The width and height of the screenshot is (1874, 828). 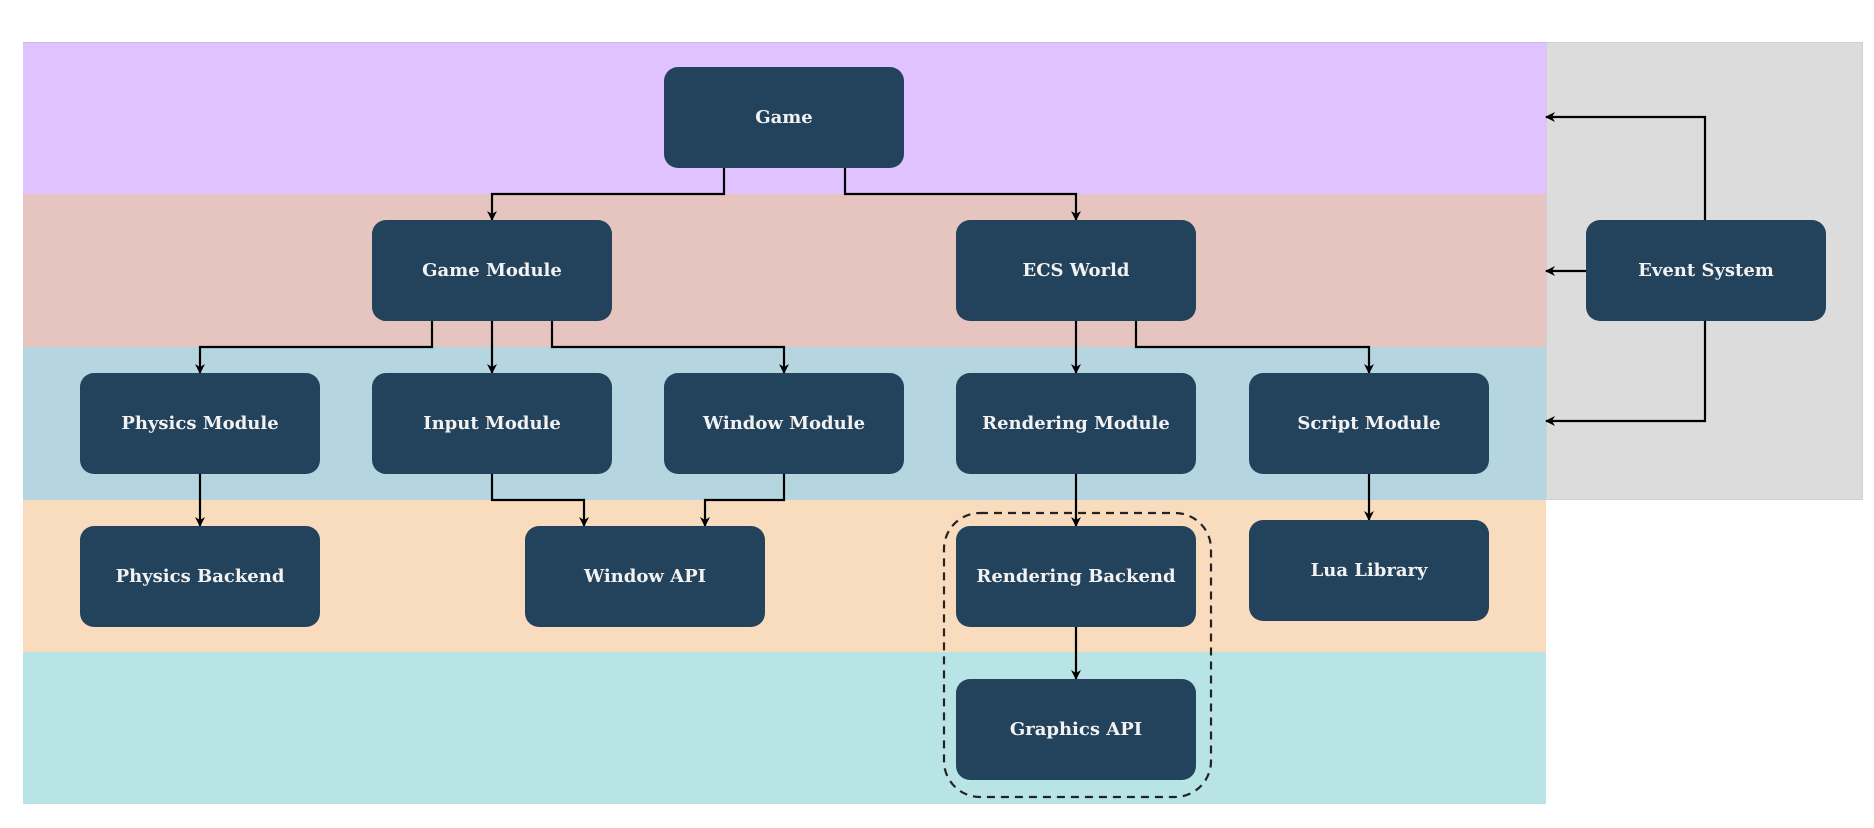 What do you see at coordinates (492, 270) in the screenshot?
I see `node-game-module: Game Module` at bounding box center [492, 270].